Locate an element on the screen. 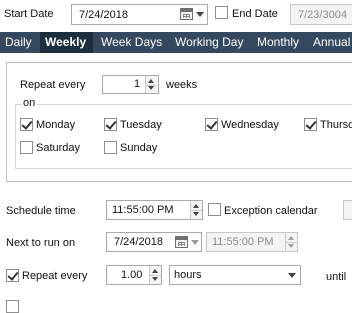 The width and height of the screenshot is (352, 313). on-legend: on is located at coordinates (29, 103).